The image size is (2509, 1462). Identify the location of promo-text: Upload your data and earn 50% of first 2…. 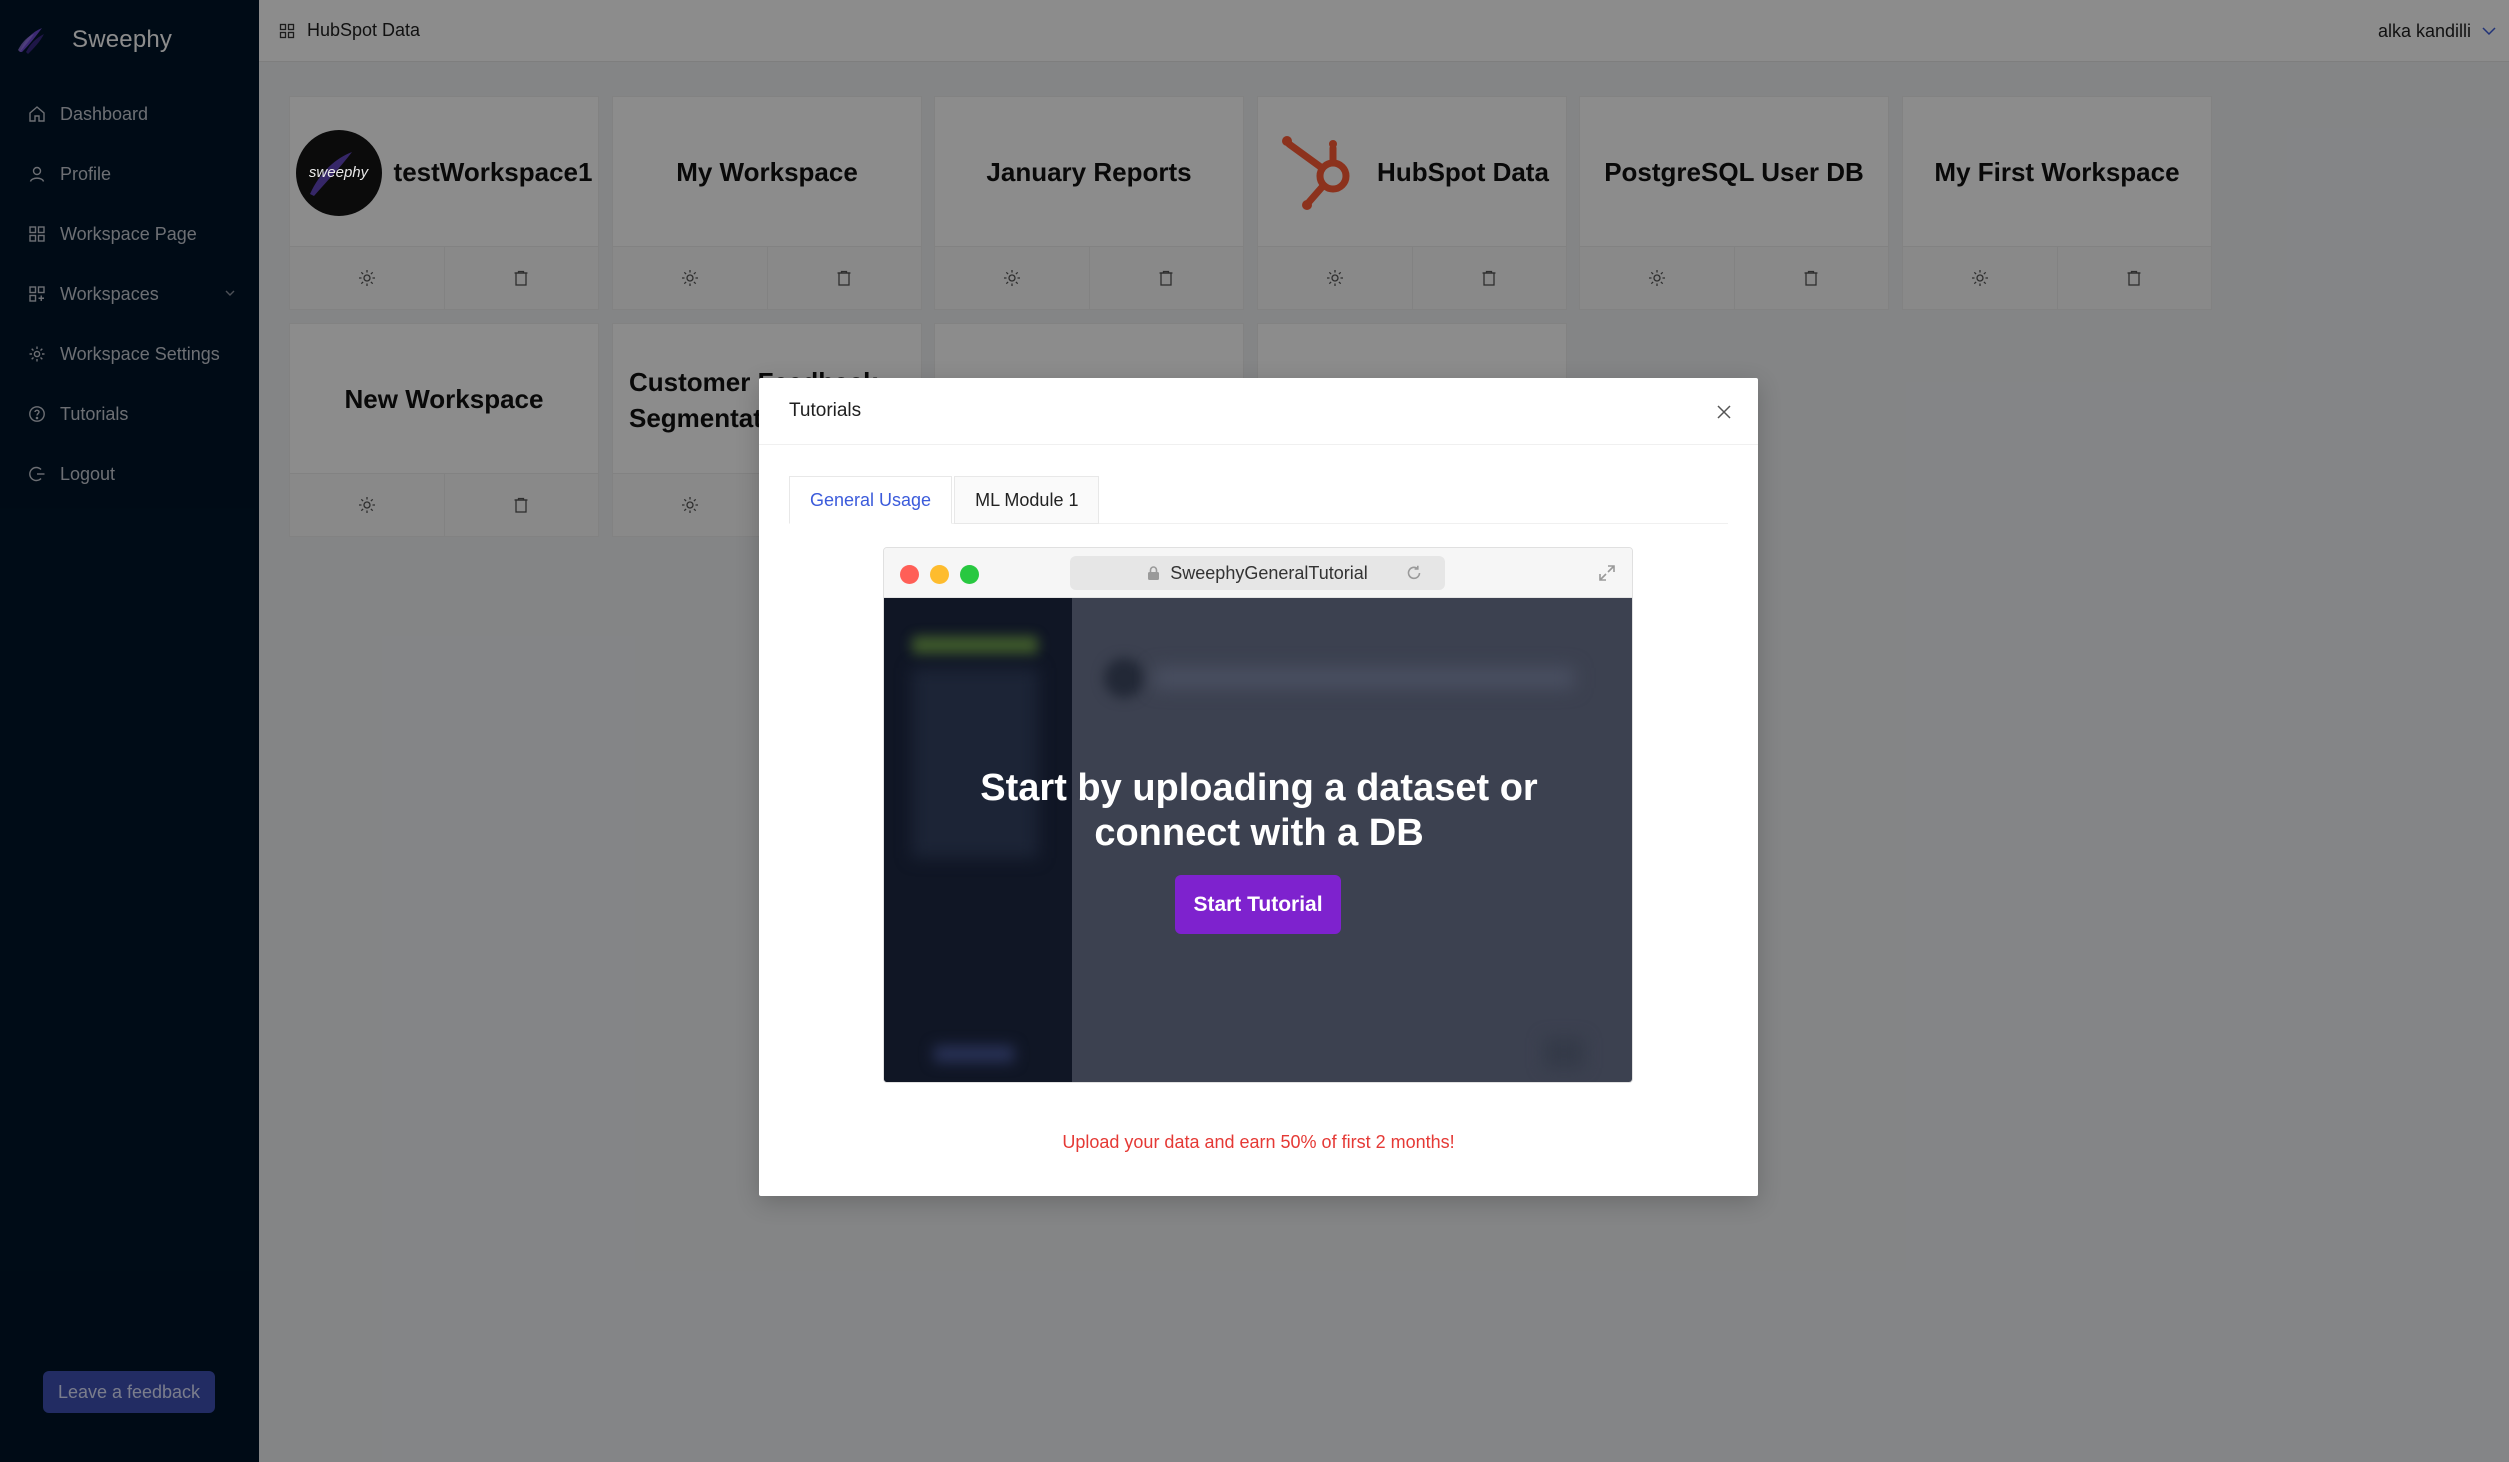
(1258, 1142).